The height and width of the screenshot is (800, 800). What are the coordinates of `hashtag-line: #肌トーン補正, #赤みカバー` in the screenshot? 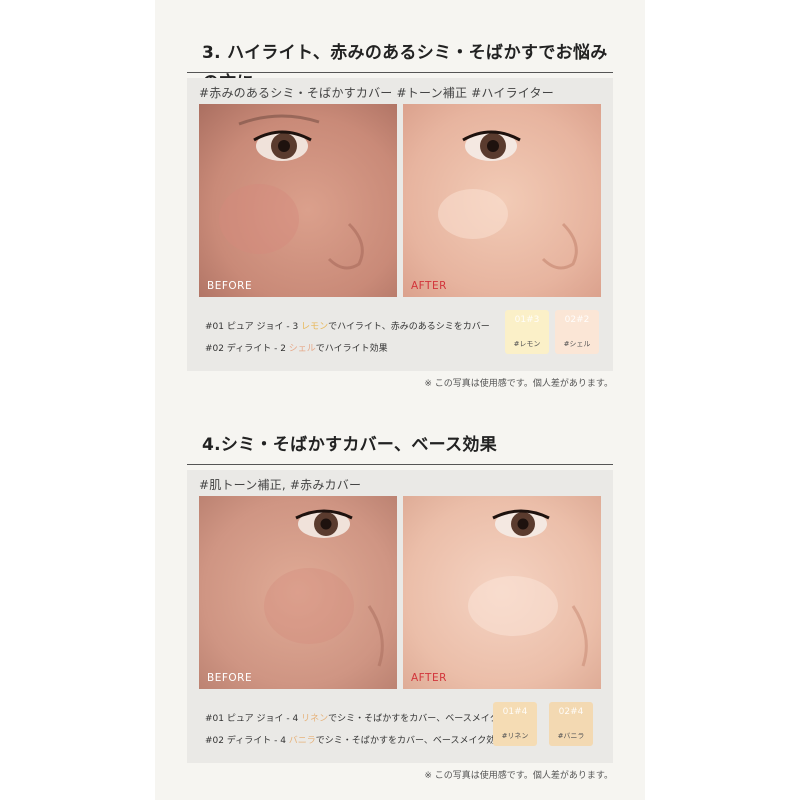 It's located at (280, 485).